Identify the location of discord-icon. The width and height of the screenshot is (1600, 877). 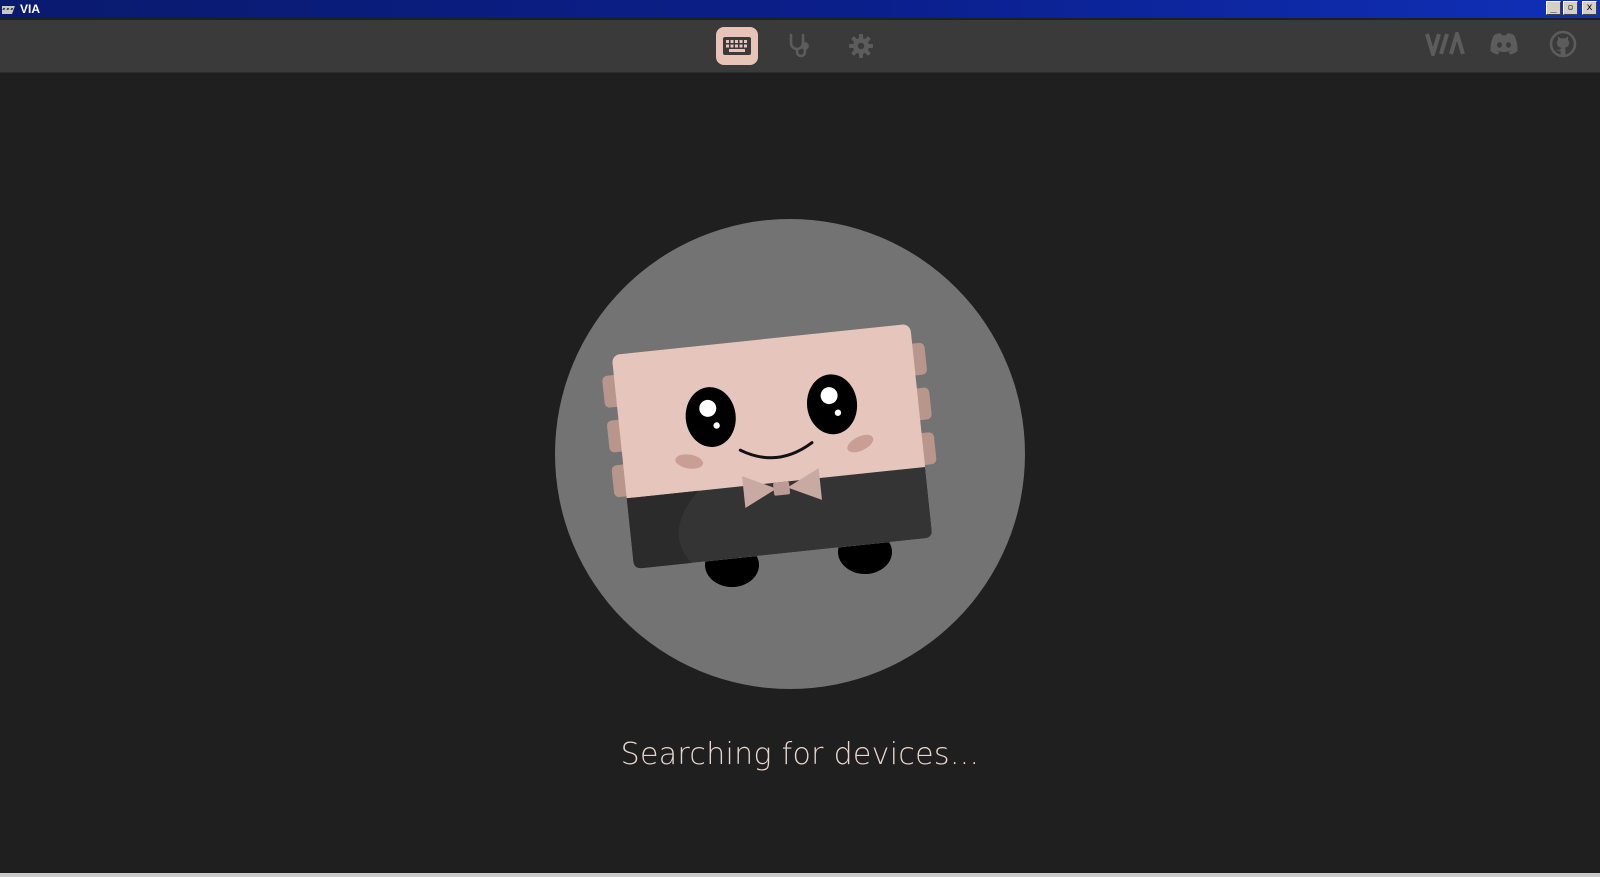
(1504, 46).